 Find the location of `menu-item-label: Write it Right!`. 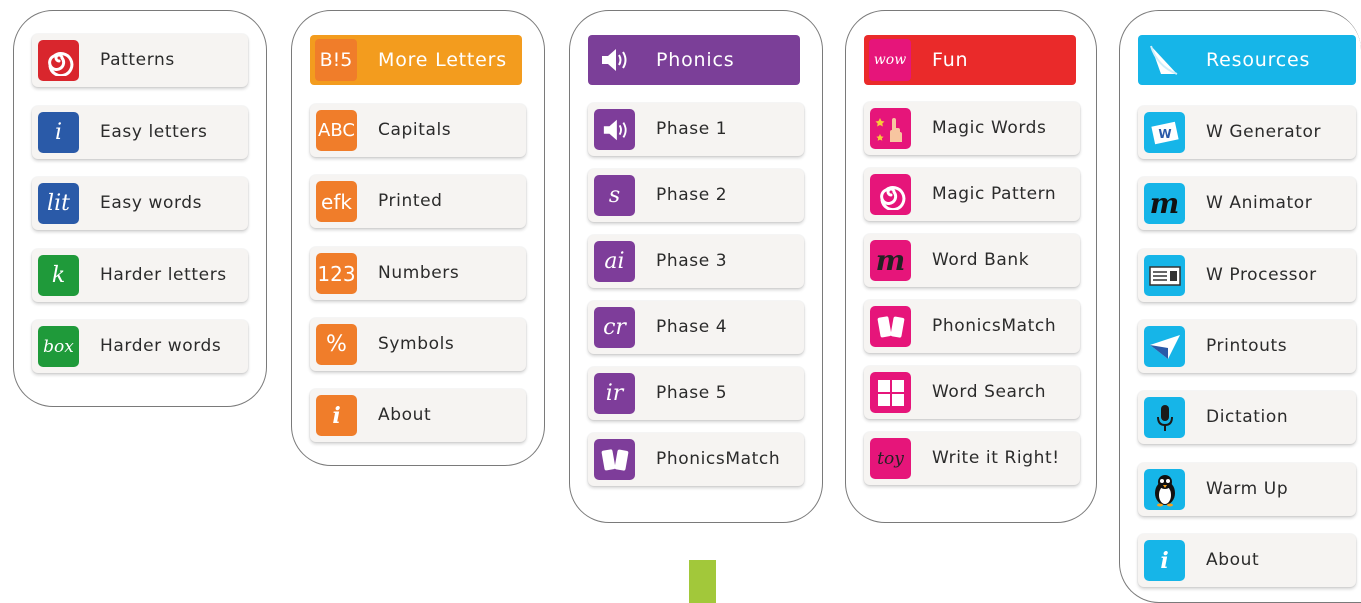

menu-item-label: Write it Right! is located at coordinates (996, 458).